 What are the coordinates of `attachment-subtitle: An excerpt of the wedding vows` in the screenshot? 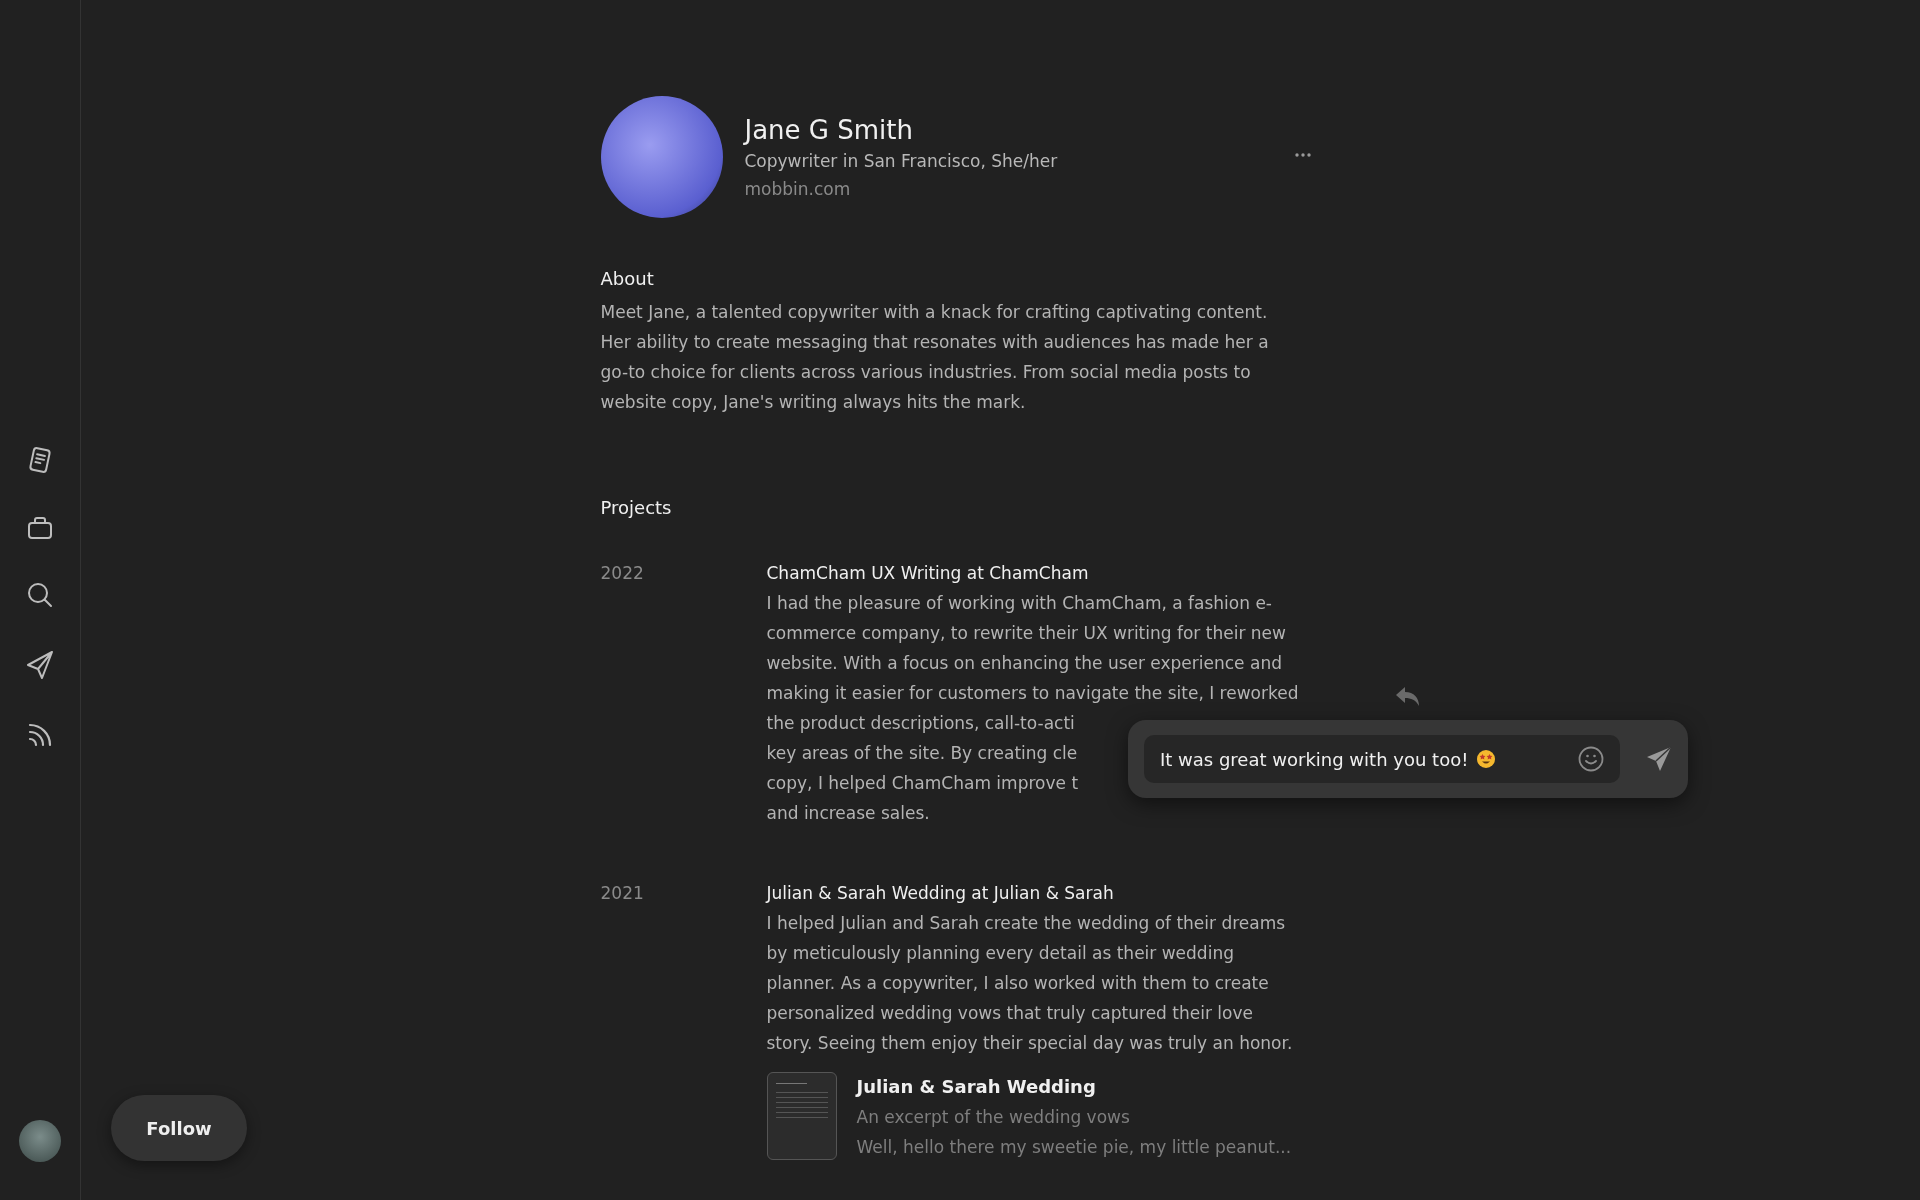 It's located at (993, 1117).